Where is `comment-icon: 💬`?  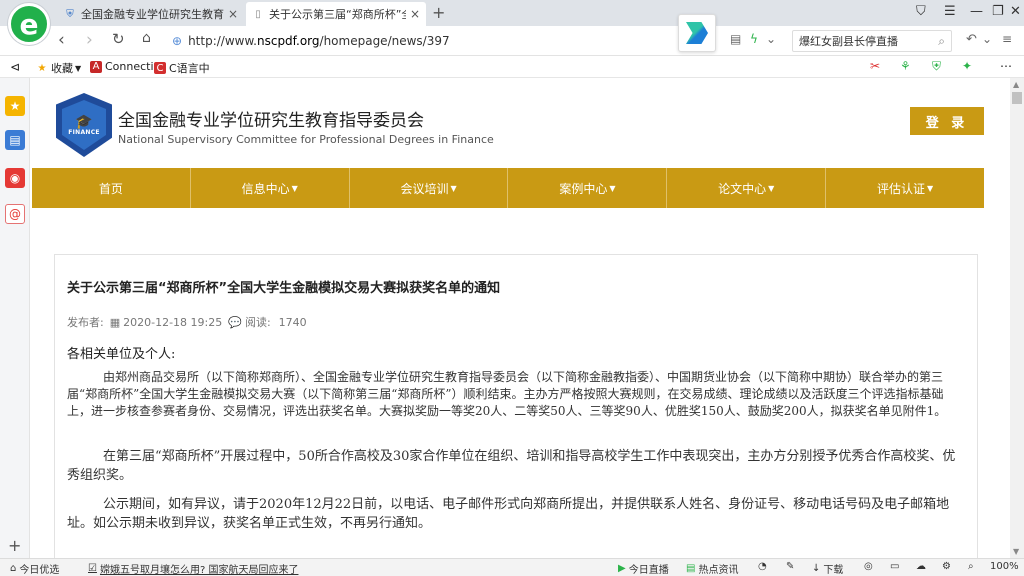
comment-icon: 💬 is located at coordinates (235, 322).